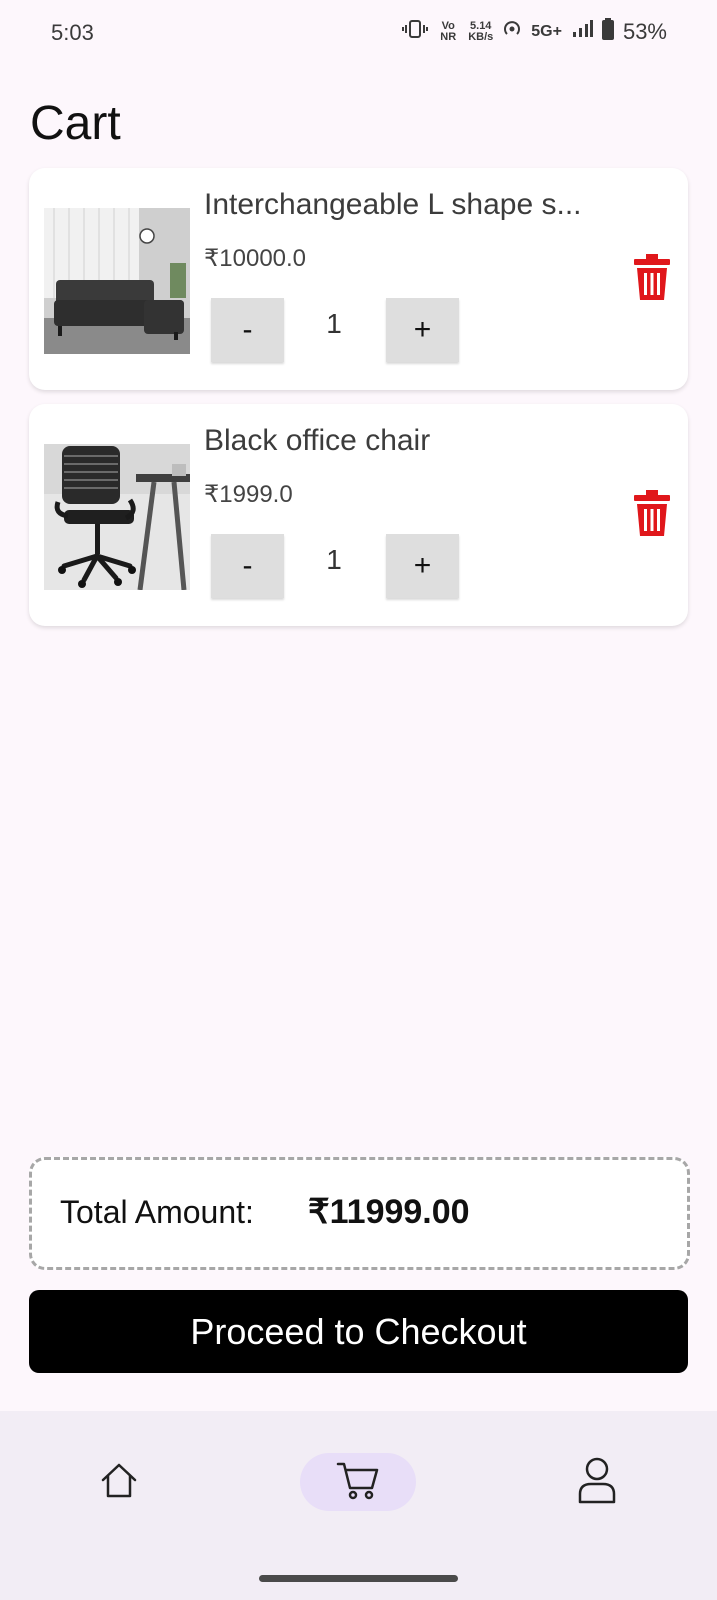  Describe the element at coordinates (512, 31) in the screenshot. I see `hotspot-icon` at that location.